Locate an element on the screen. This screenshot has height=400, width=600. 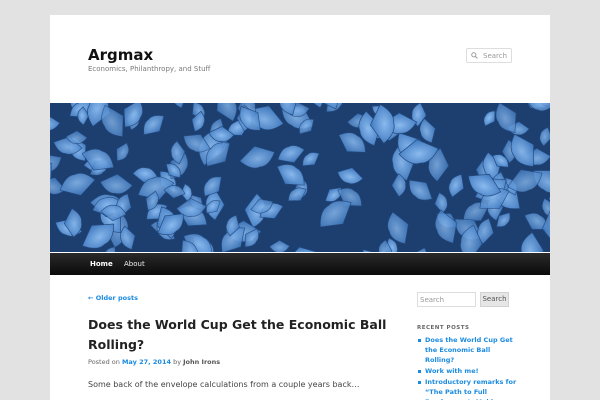
header-search-input: Search is located at coordinates (489, 55).